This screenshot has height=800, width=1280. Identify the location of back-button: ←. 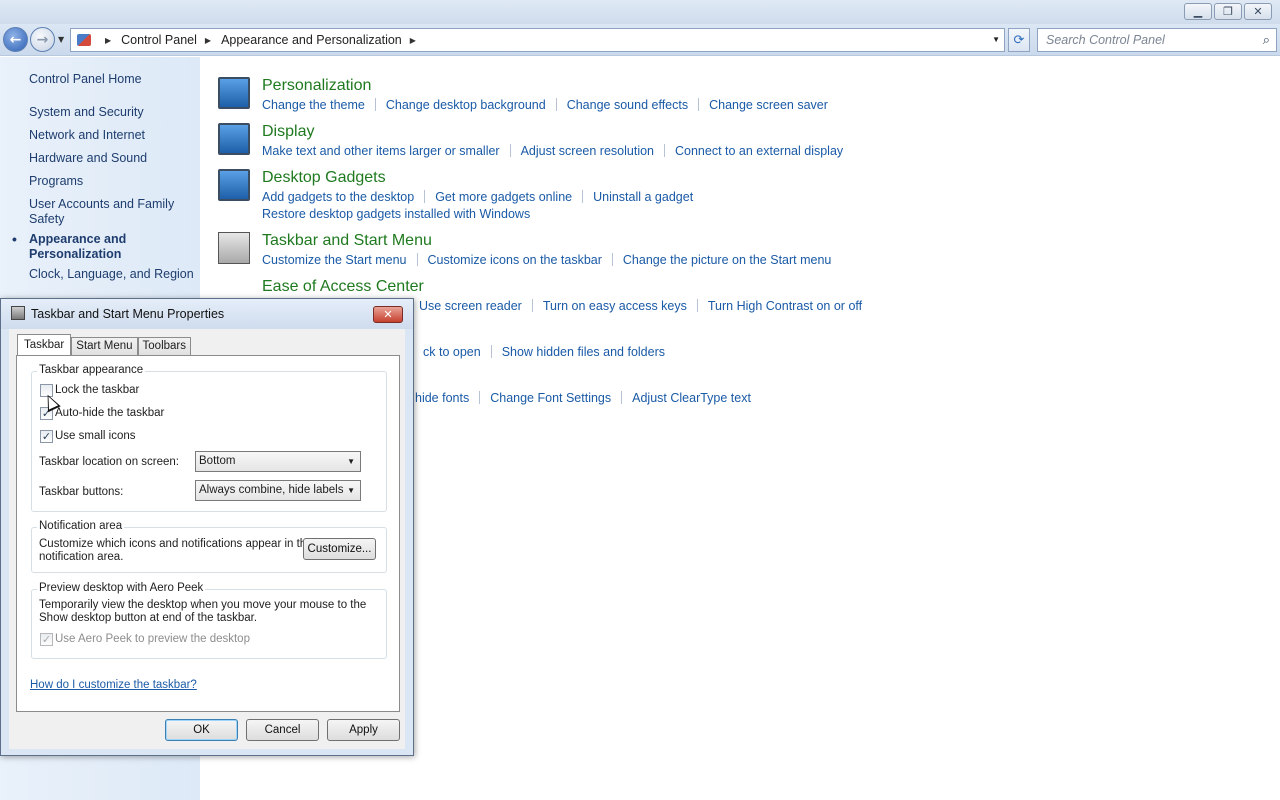
(15, 39).